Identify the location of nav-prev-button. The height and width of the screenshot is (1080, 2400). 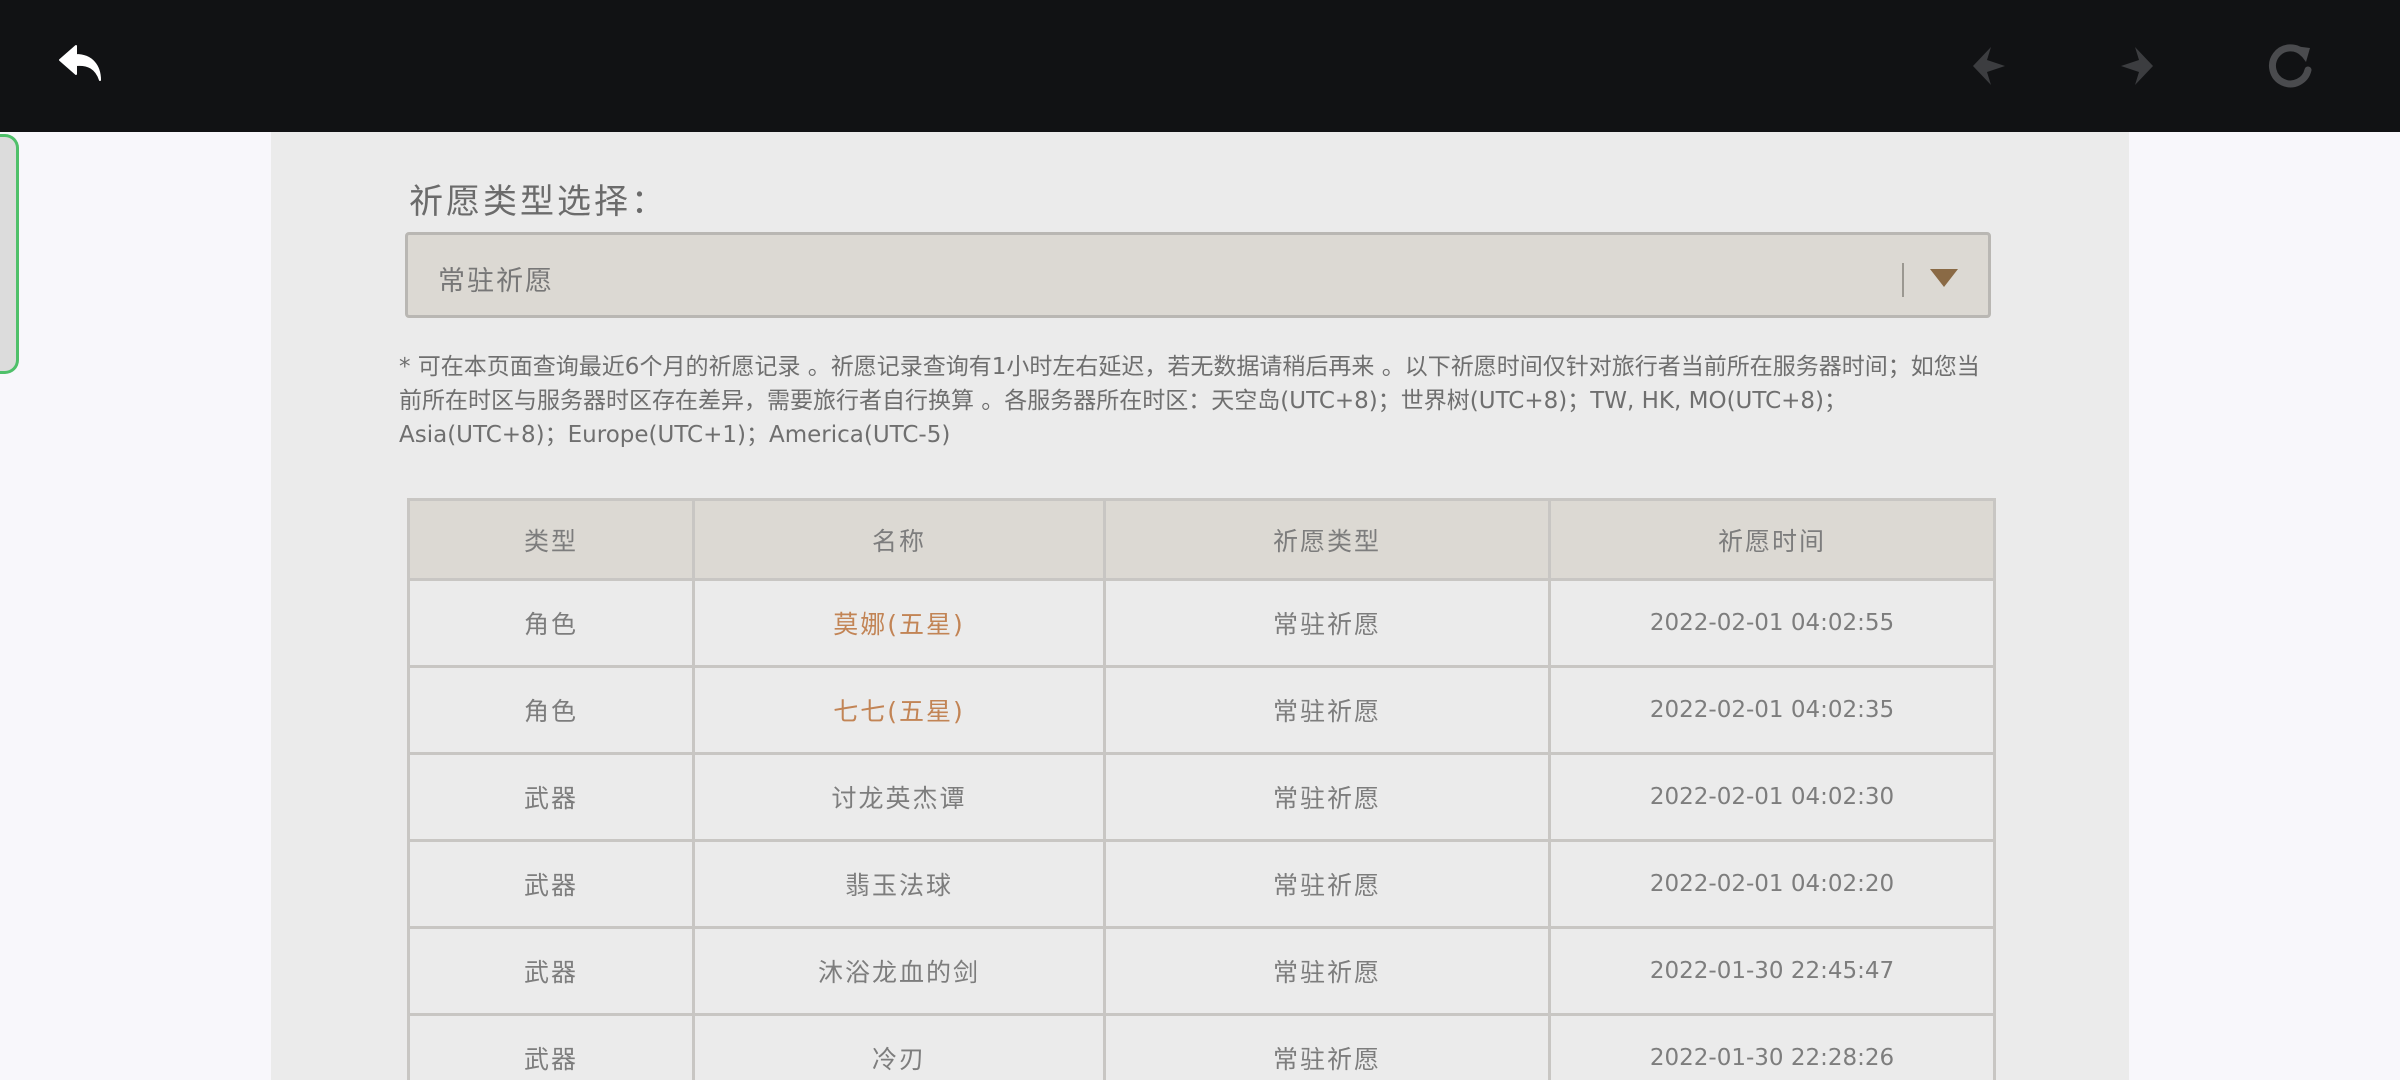
(1990, 66).